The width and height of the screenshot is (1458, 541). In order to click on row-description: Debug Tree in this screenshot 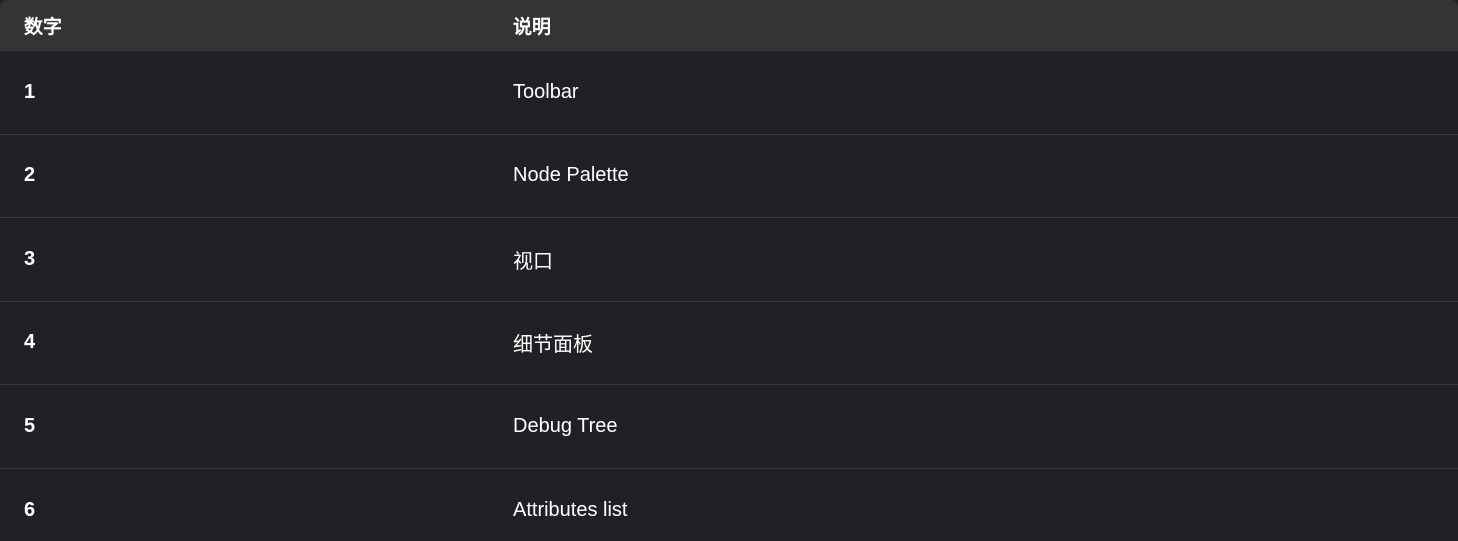, I will do `click(565, 425)`.